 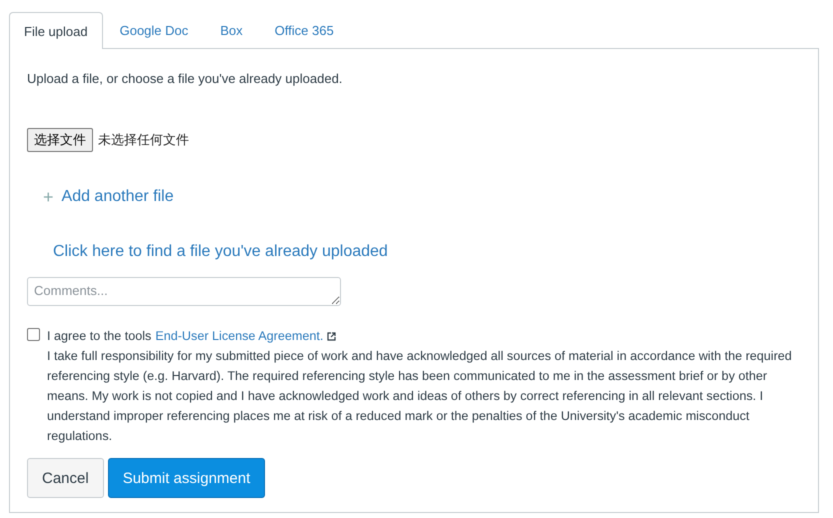 What do you see at coordinates (239, 336) in the screenshot?
I see `license-link: End-User License Agreement.` at bounding box center [239, 336].